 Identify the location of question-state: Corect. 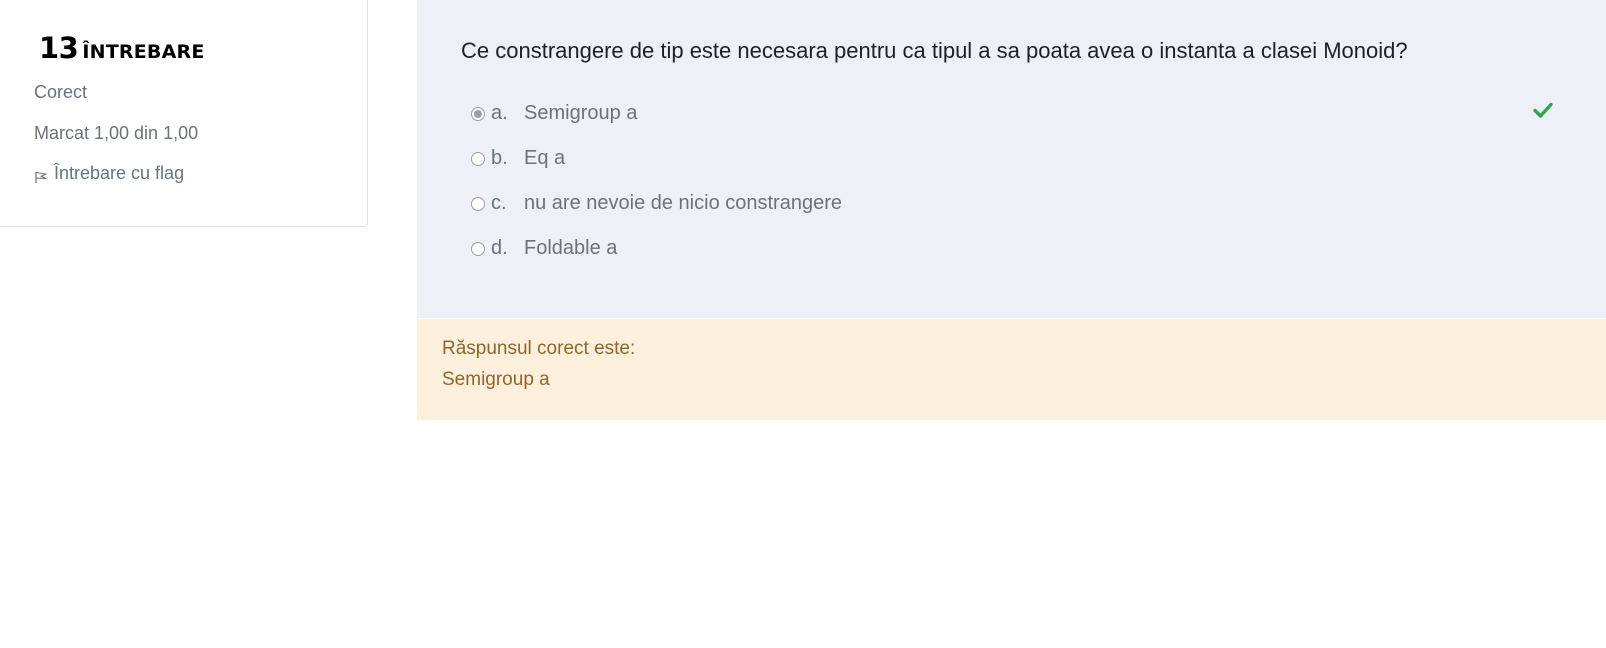
(61, 92).